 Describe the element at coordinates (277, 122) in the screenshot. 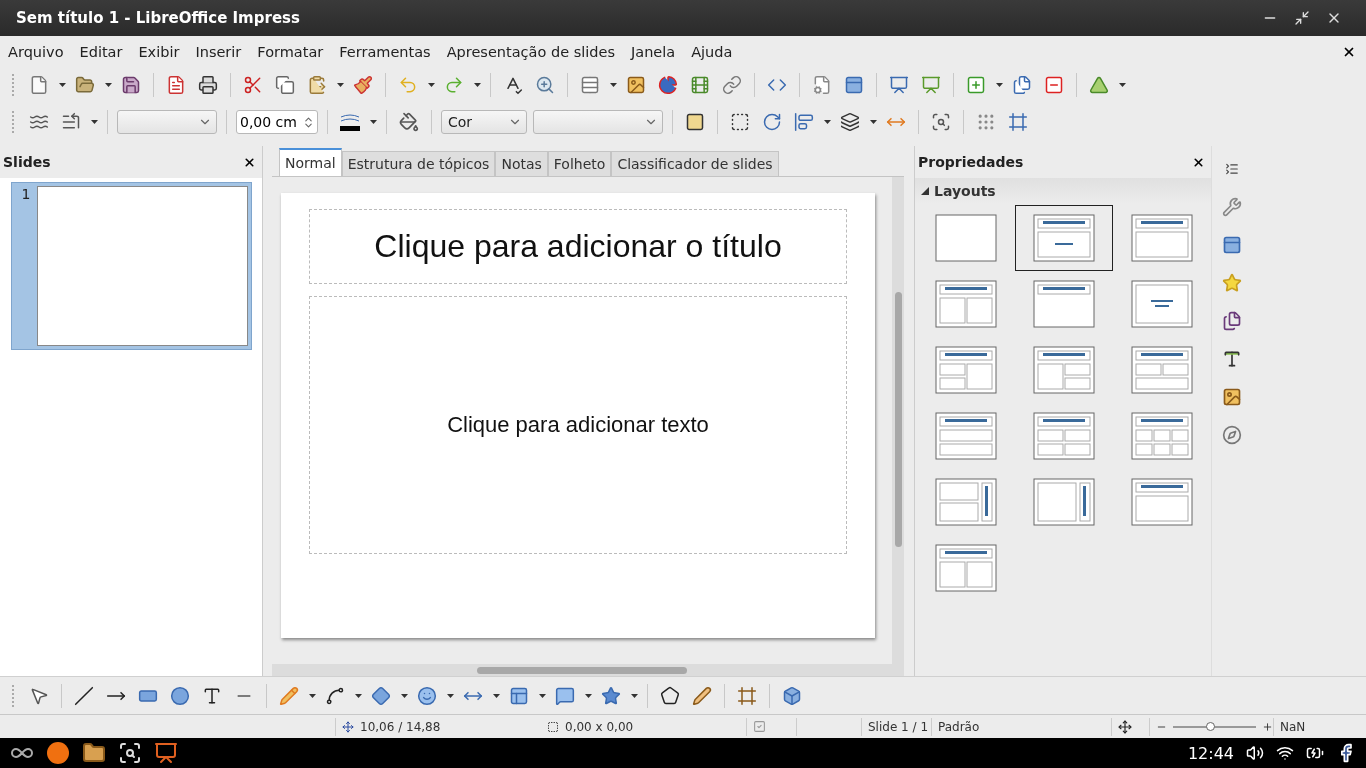

I see `line-width-field: 0,00 cm` at that location.